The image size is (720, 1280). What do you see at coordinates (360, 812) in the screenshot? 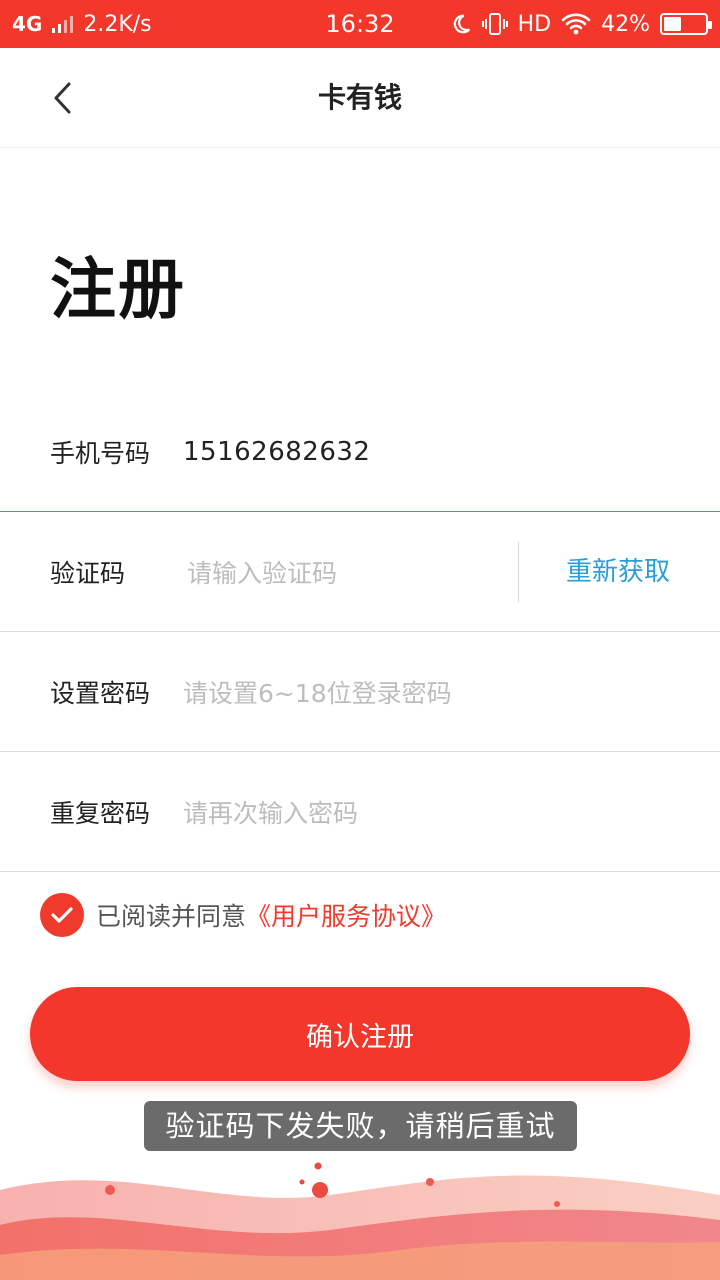
I see `repeat-password-row: 重复密码 请再次输入密码` at bounding box center [360, 812].